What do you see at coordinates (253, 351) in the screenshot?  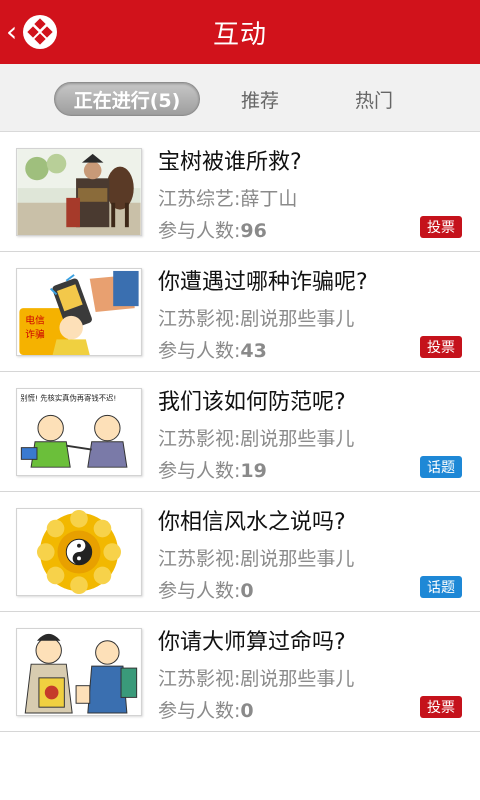 I see `participant-count-value: 43` at bounding box center [253, 351].